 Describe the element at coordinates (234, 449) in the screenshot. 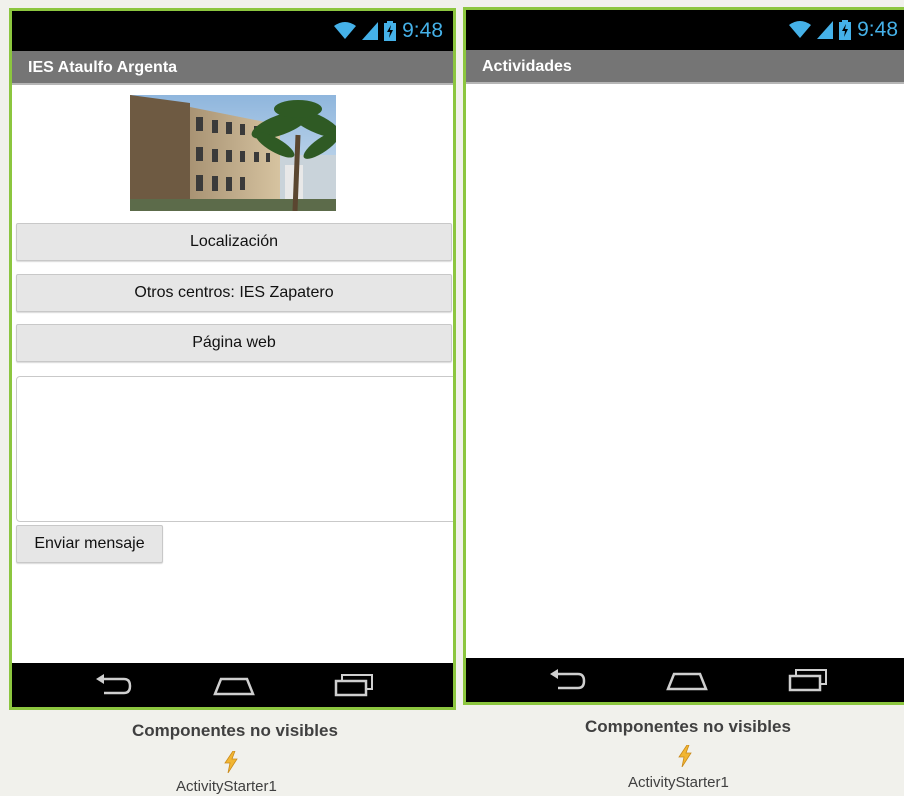

I see `message-textbox` at that location.